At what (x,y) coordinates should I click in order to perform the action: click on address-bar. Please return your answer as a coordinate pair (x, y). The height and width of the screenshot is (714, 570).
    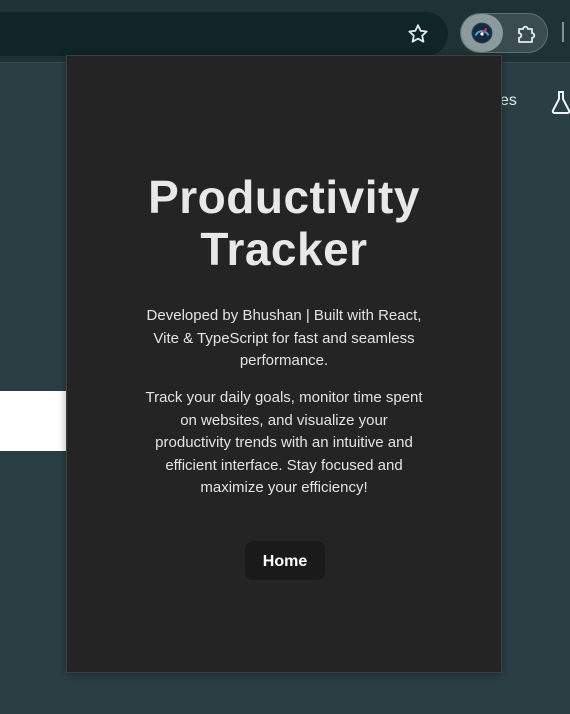
    Looking at the image, I should click on (224, 34).